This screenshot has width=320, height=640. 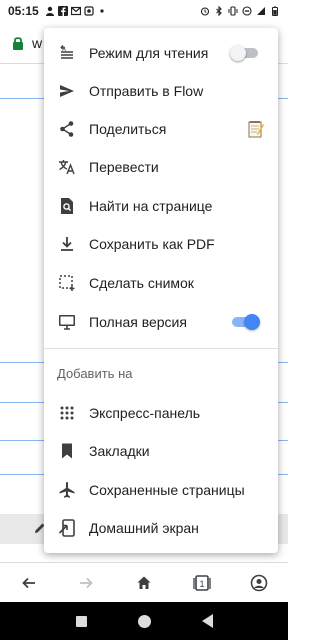 I want to click on screenshot-icon, so click(x=67, y=283).